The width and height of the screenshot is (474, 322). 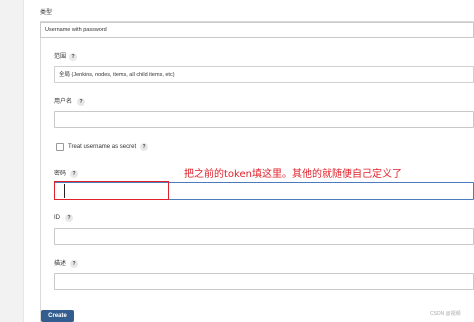 What do you see at coordinates (257, 30) in the screenshot?
I see `kind-select: Username with password` at bounding box center [257, 30].